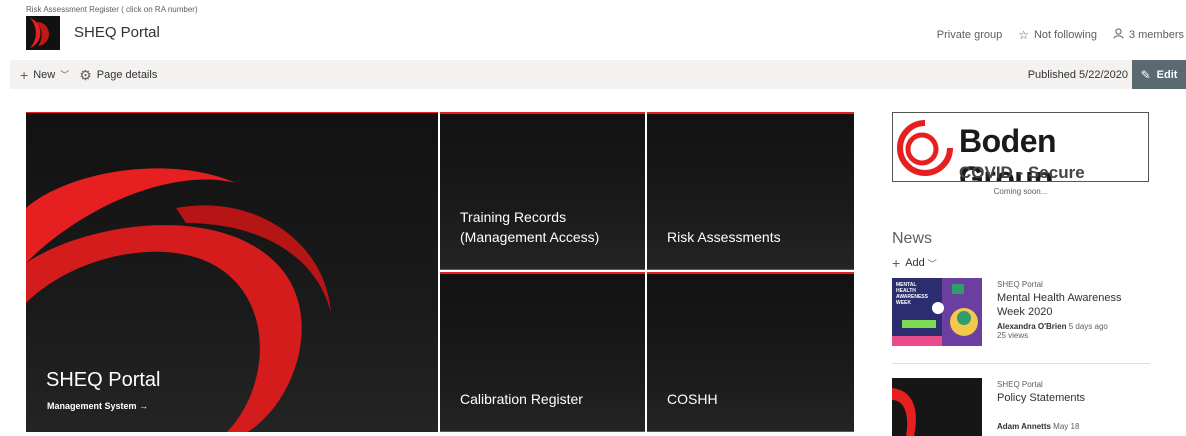 The image size is (1186, 436). I want to click on edit-label: Edit, so click(1167, 74).